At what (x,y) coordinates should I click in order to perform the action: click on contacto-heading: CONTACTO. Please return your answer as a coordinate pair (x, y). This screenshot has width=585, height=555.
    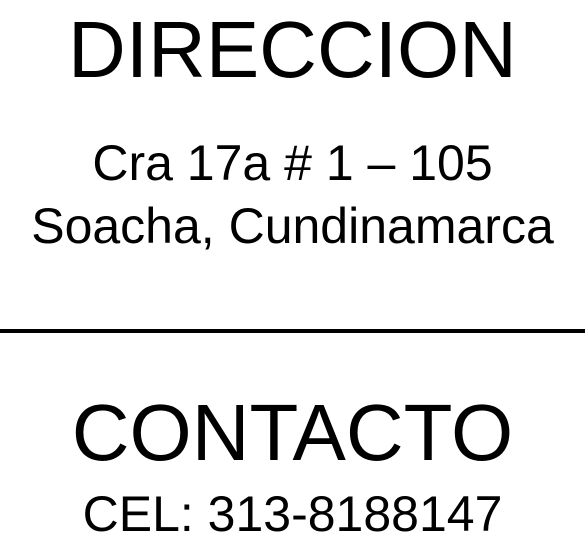
    Looking at the image, I should click on (292, 432).